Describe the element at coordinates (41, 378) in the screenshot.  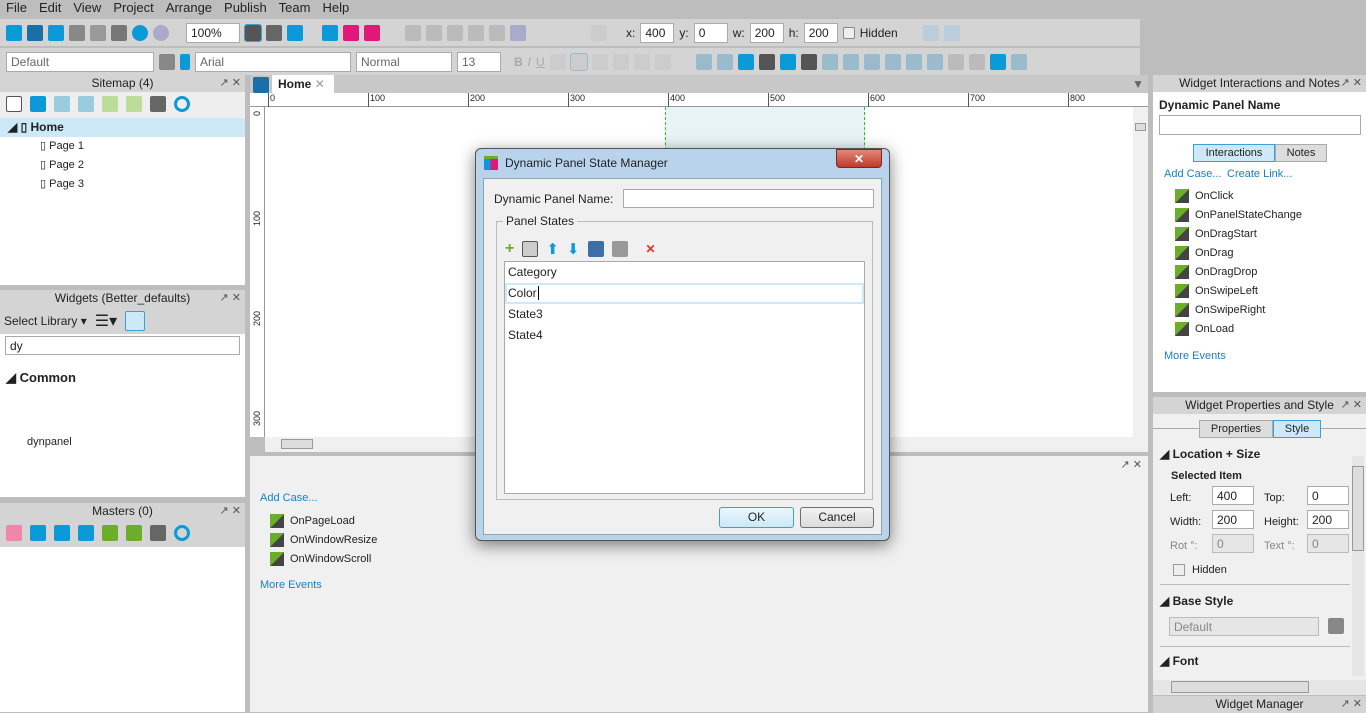
I see `widget-group-common: ◢ Common` at that location.